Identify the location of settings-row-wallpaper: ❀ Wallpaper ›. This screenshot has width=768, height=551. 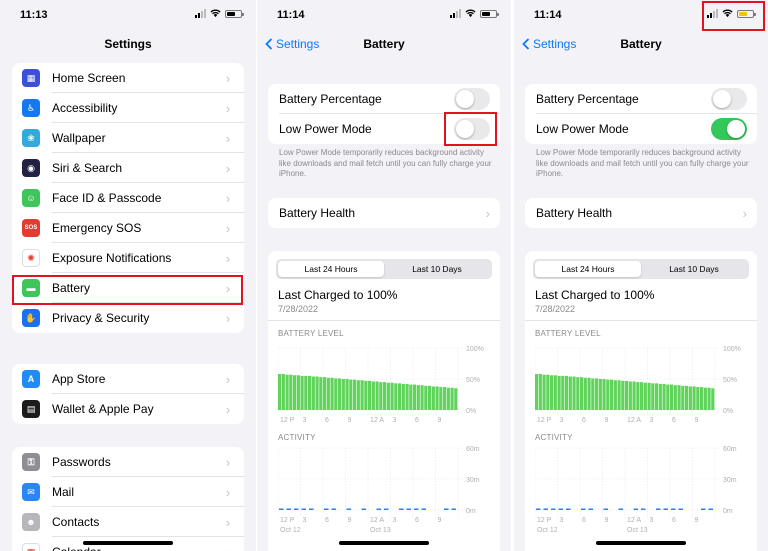
(128, 138).